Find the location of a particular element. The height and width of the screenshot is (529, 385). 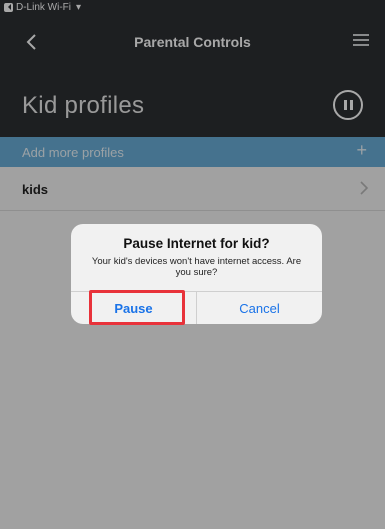

dialog-title: Pause Internet for kid? is located at coordinates (196, 243).